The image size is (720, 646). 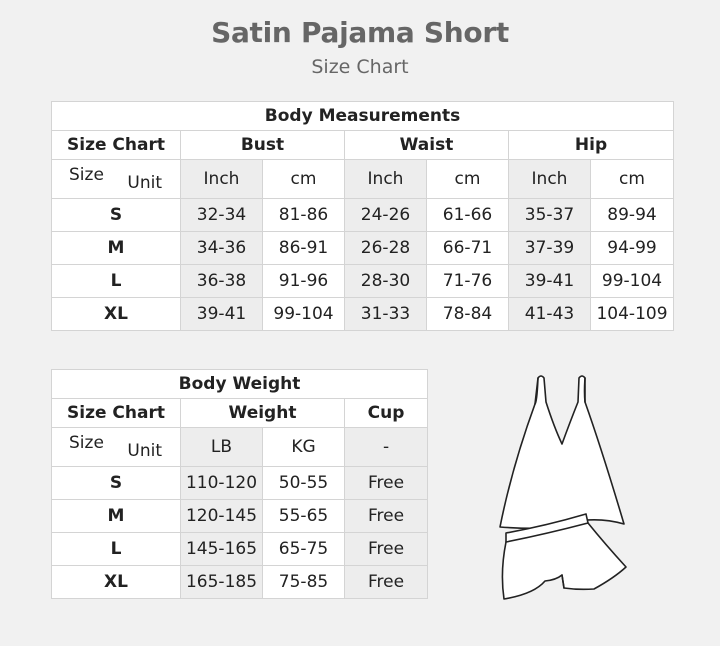 What do you see at coordinates (362, 116) in the screenshot?
I see `table-caption: Body Measurements` at bounding box center [362, 116].